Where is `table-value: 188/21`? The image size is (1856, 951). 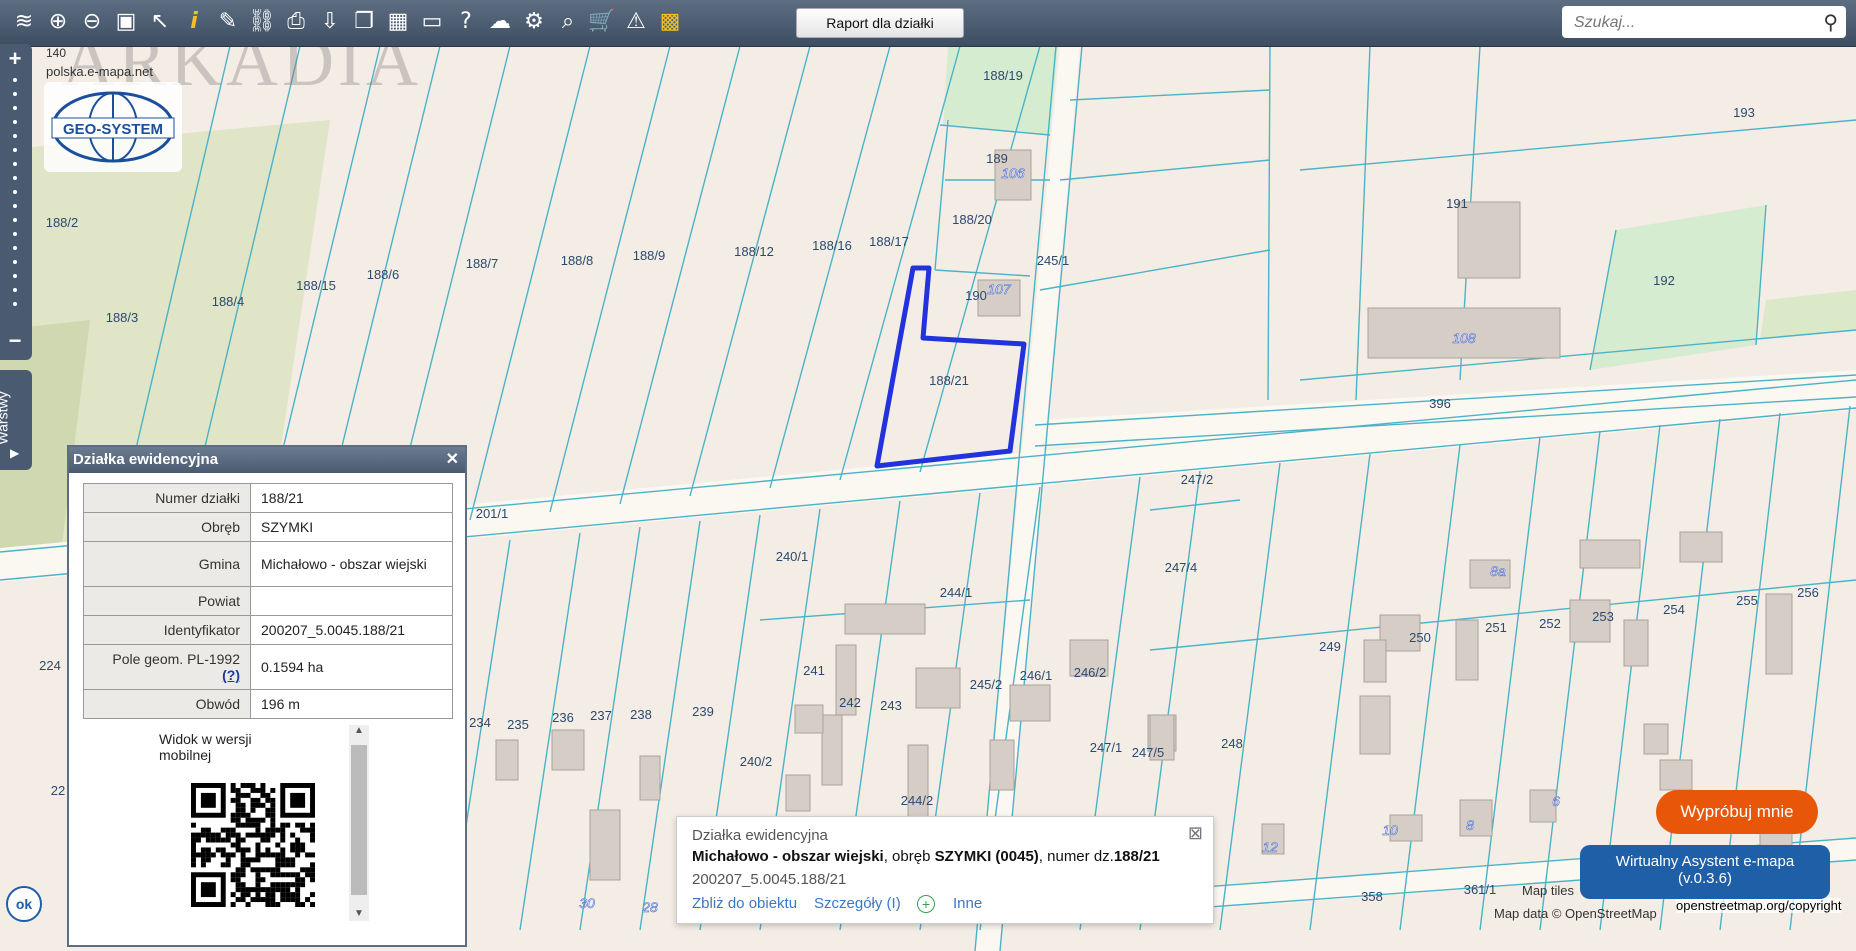
table-value: 188/21 is located at coordinates (351, 498).